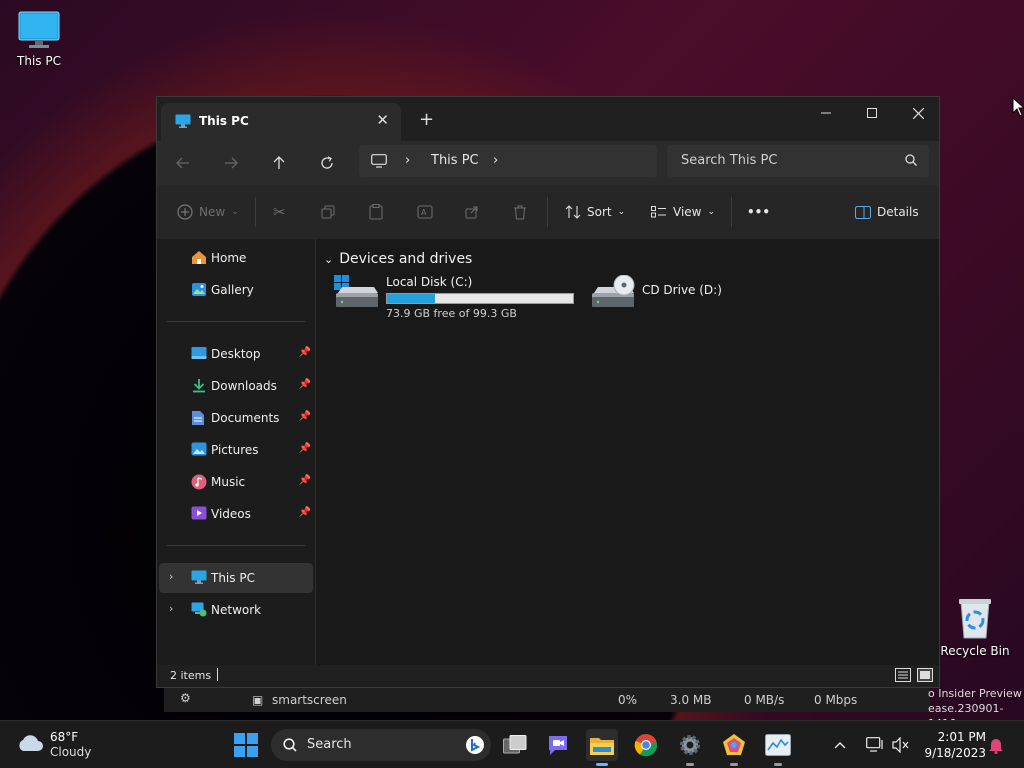  Describe the element at coordinates (236, 290) in the screenshot. I see `sidebar-item-gallery: Gallery` at that location.